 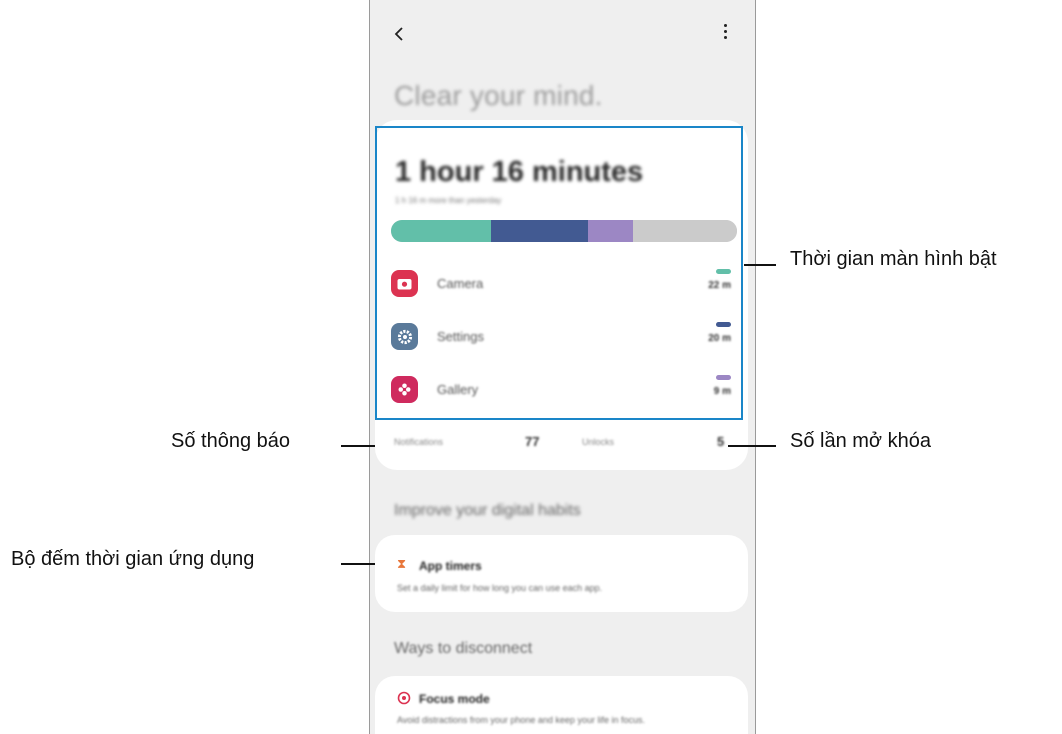 I want to click on notifications-count: 77, so click(x=532, y=441).